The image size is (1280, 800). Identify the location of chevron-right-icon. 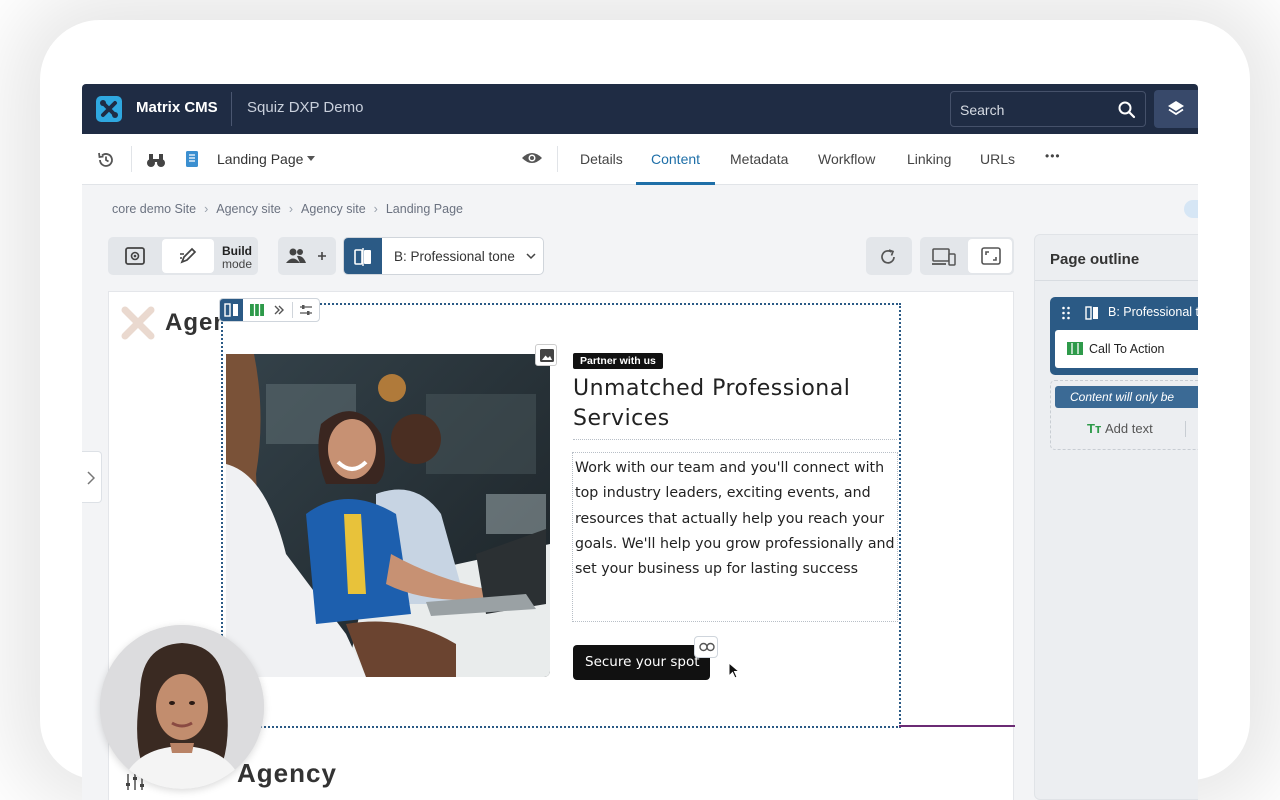
(91, 478).